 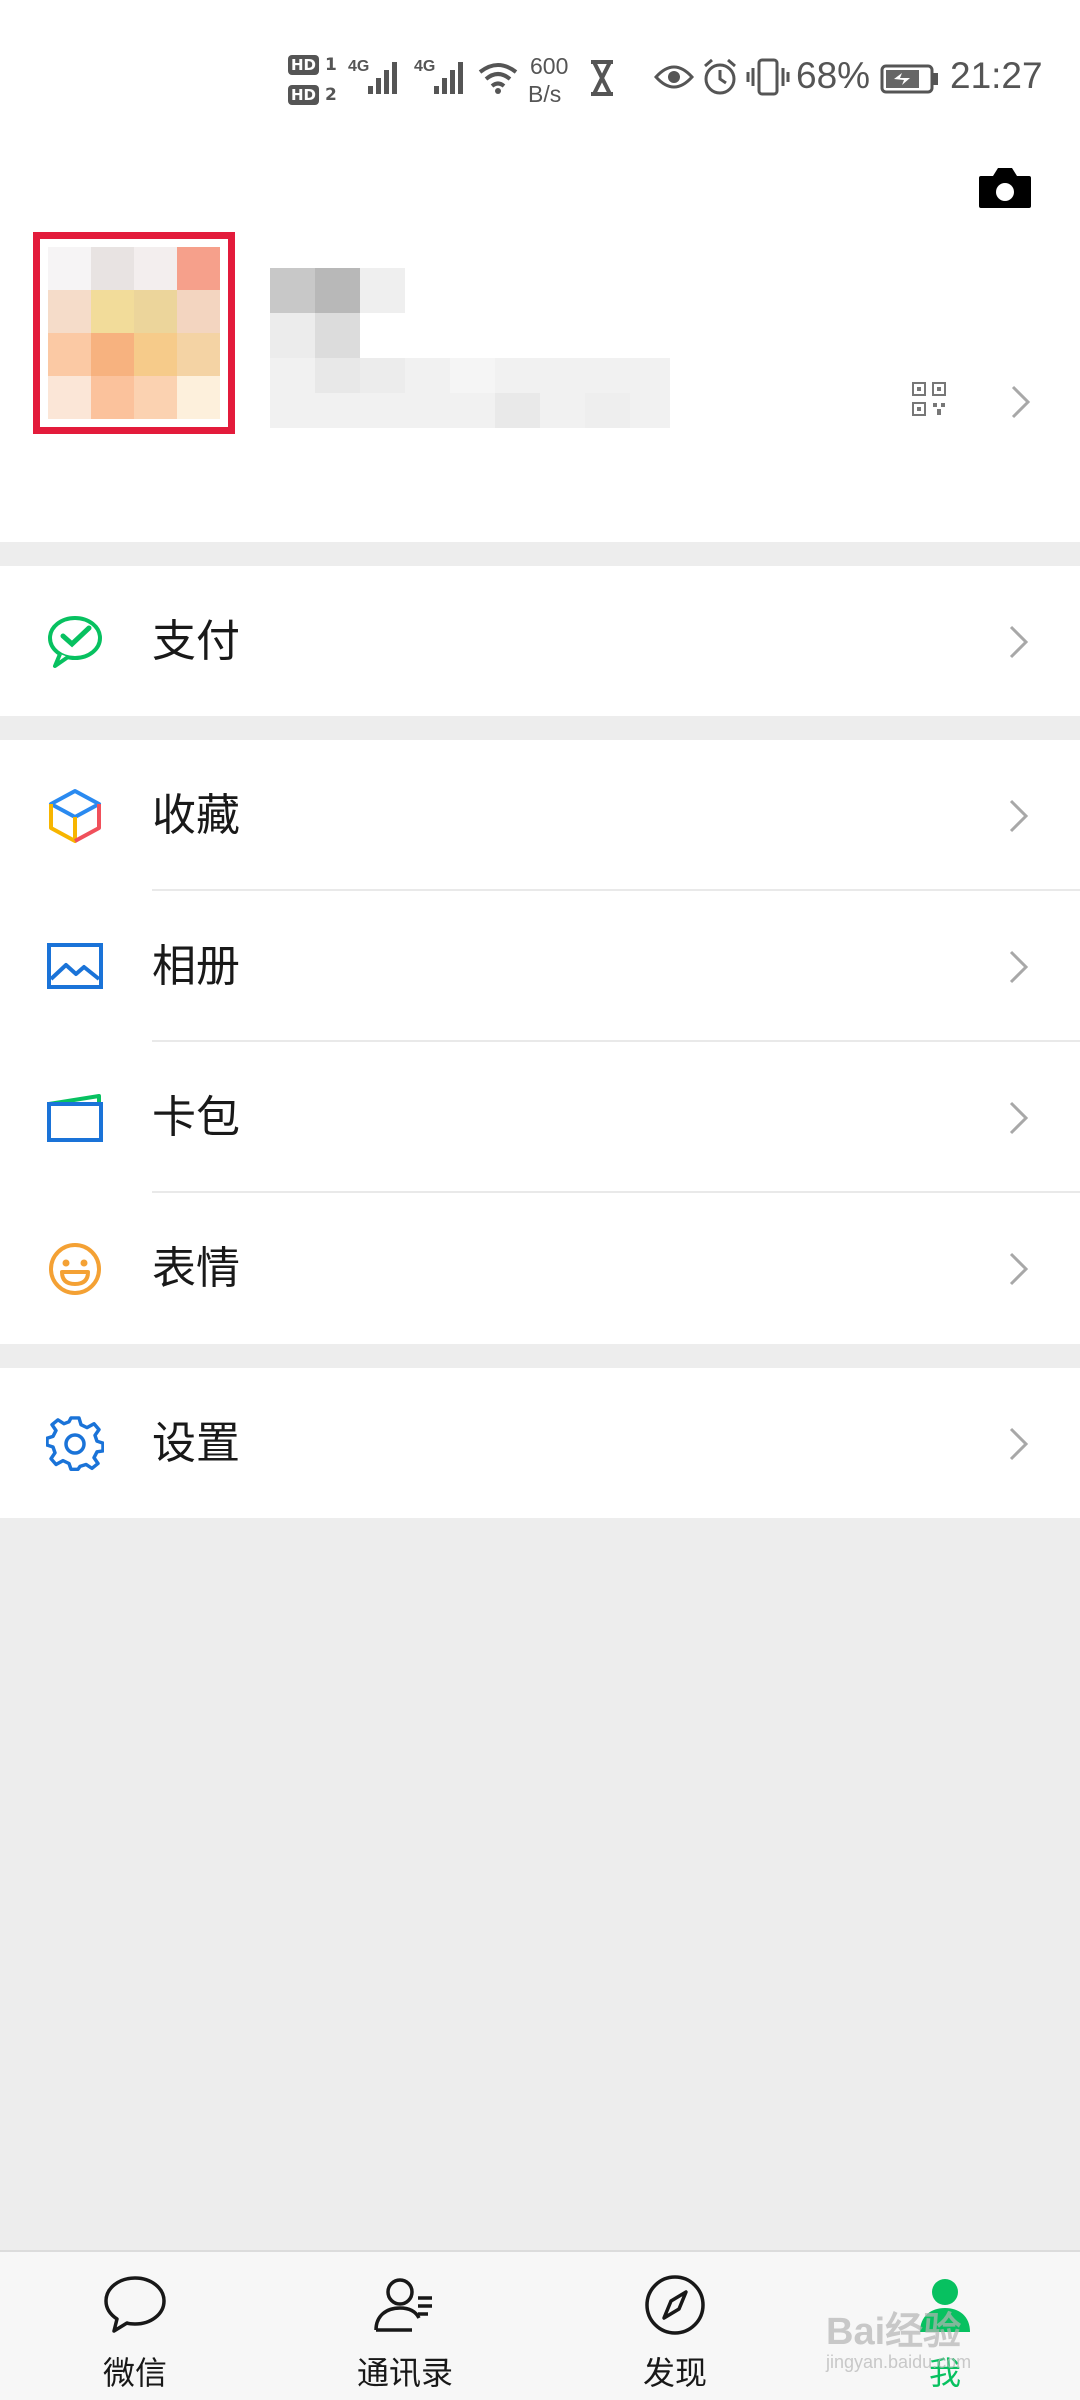 What do you see at coordinates (929, 399) in the screenshot?
I see `qr-code-icon` at bounding box center [929, 399].